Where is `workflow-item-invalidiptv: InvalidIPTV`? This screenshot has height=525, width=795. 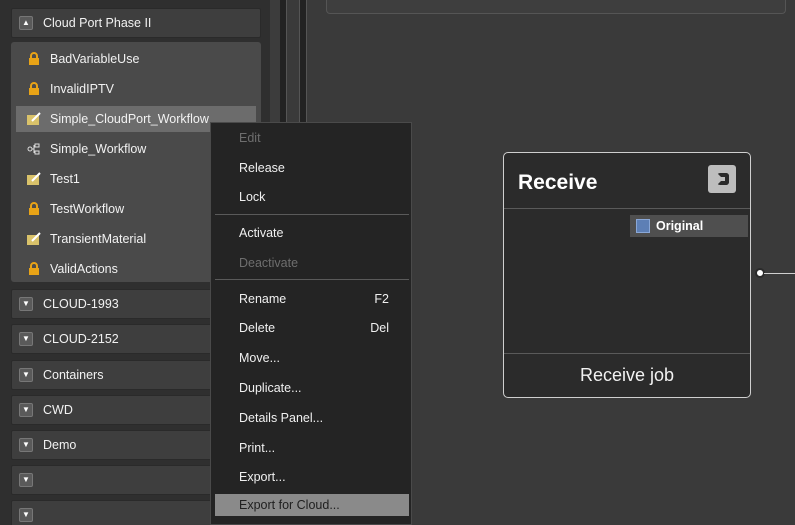 workflow-item-invalidiptv: InvalidIPTV is located at coordinates (65, 89).